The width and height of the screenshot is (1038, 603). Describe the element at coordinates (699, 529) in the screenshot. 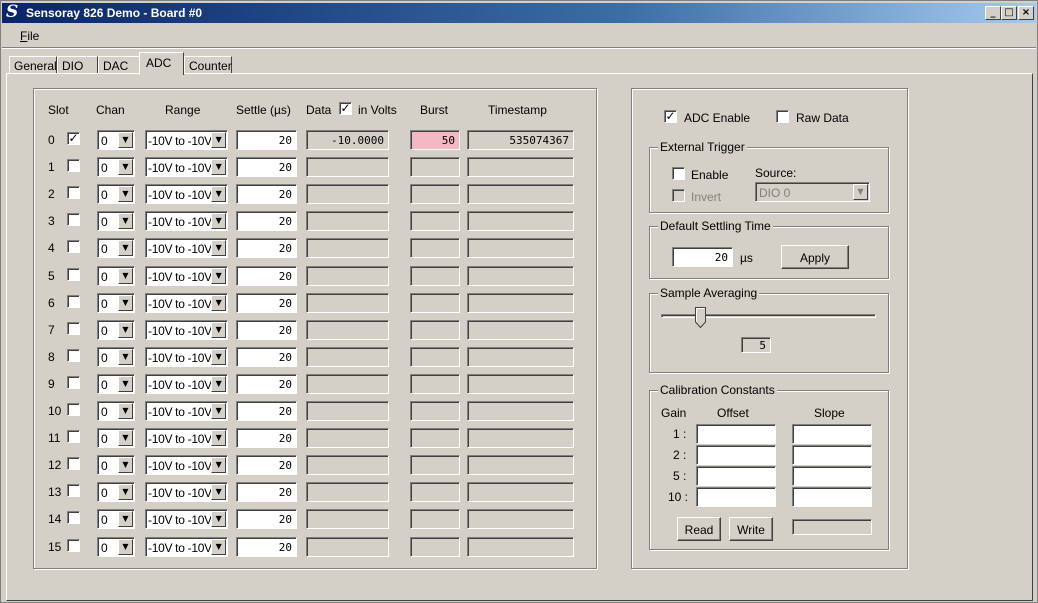

I see `read-button: Read` at that location.